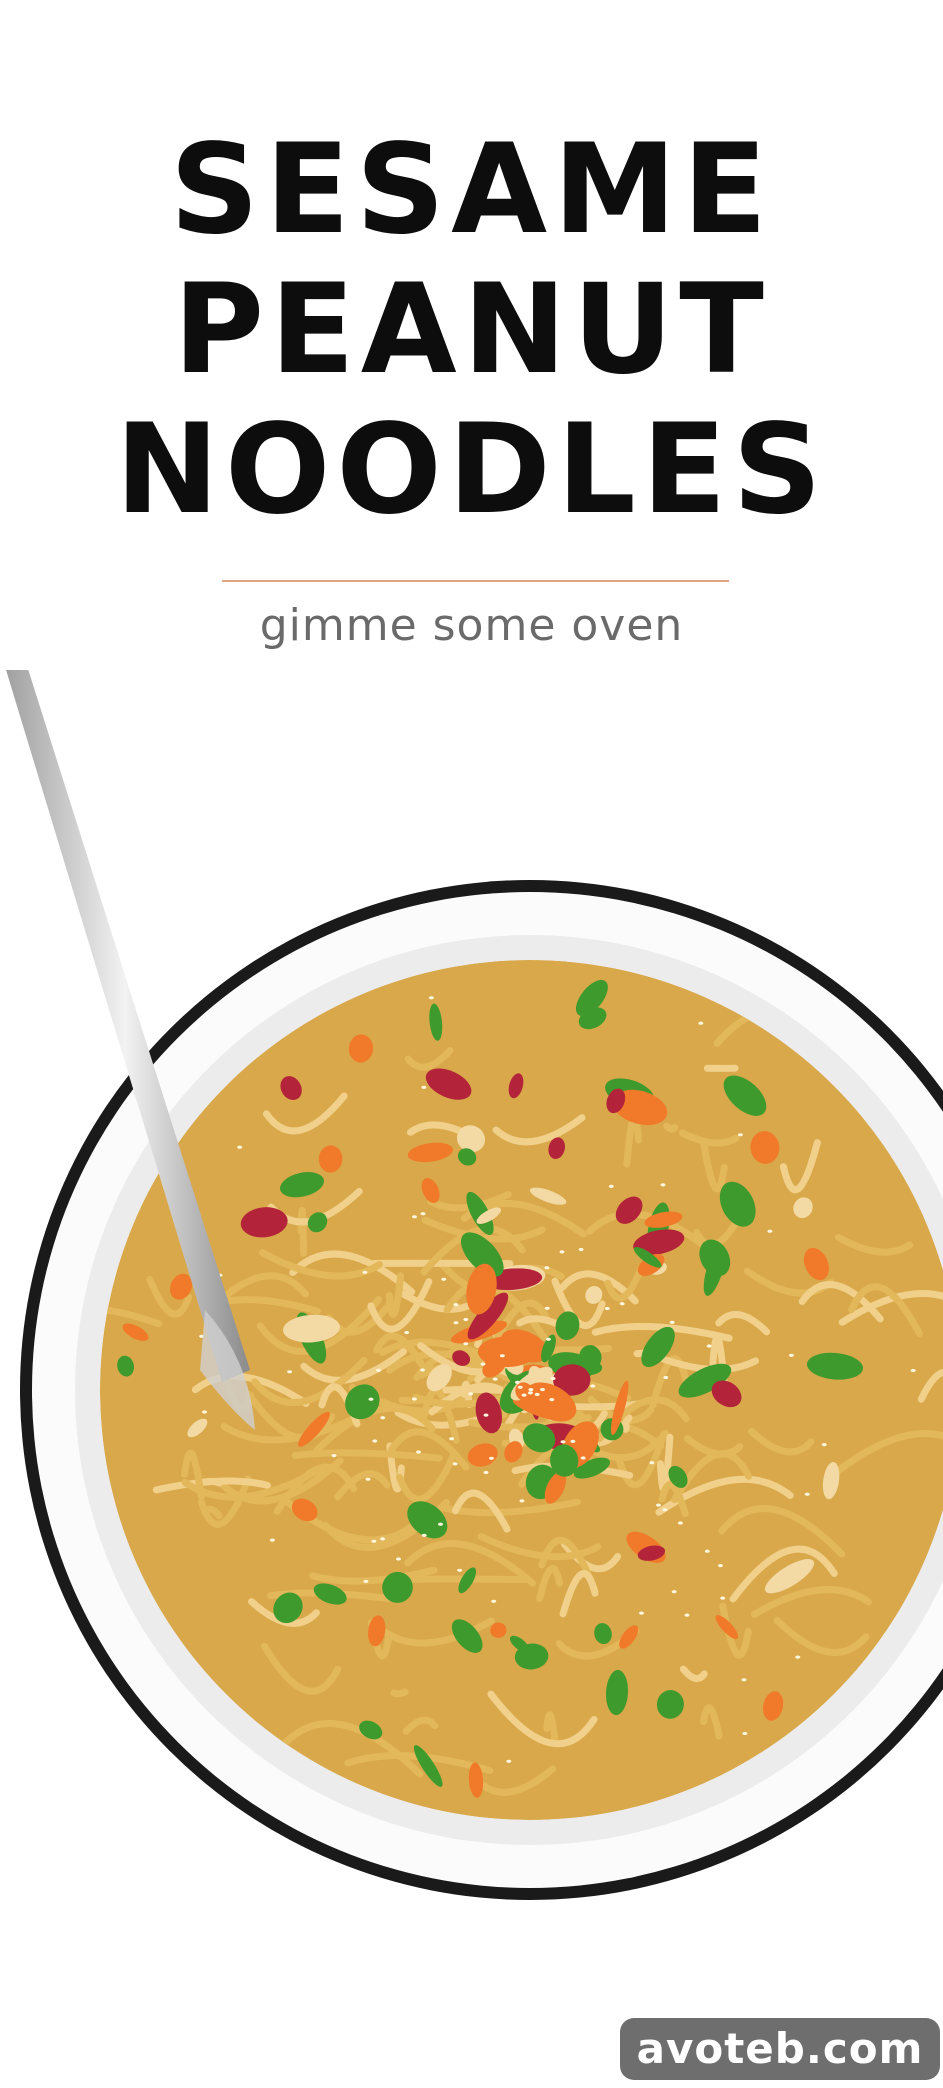  I want to click on title-line-3: NOODLES, so click(471, 470).